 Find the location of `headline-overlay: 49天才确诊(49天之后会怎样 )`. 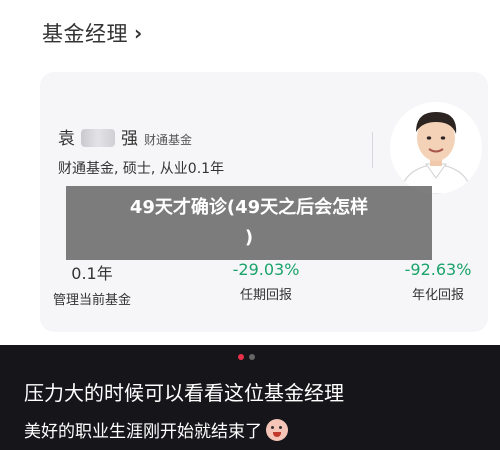

headline-overlay: 49天才确诊(49天之后会怎样 ) is located at coordinates (249, 223).